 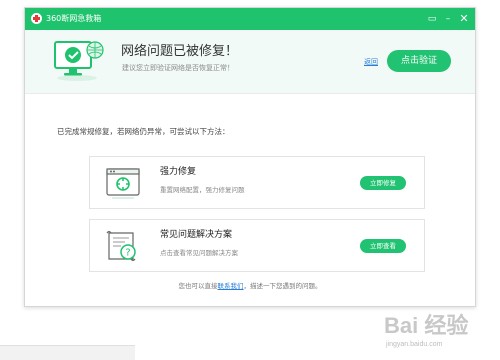 What do you see at coordinates (74, 18) in the screenshot?
I see `app-title: 360断网急救箱` at bounding box center [74, 18].